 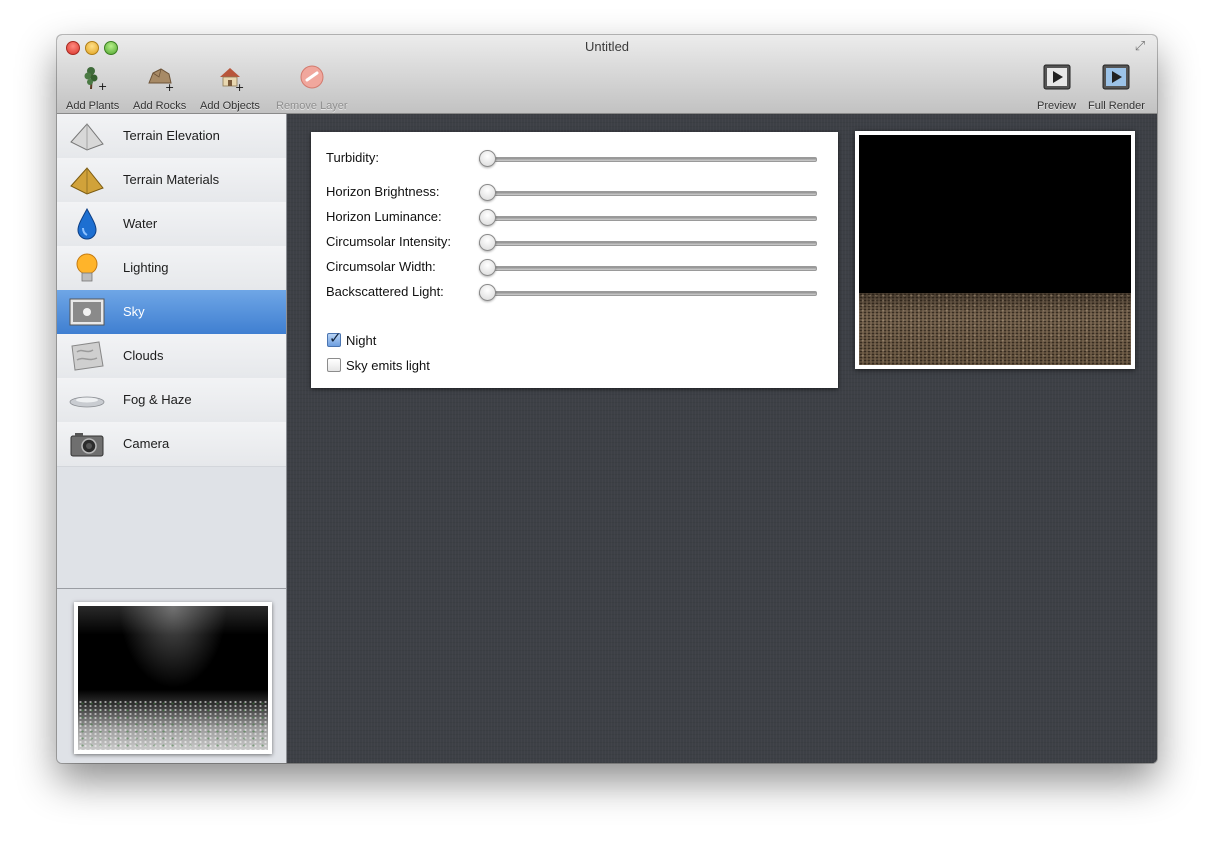 I want to click on horizon-luminance-label: Horizon Luminance:, so click(x=384, y=216).